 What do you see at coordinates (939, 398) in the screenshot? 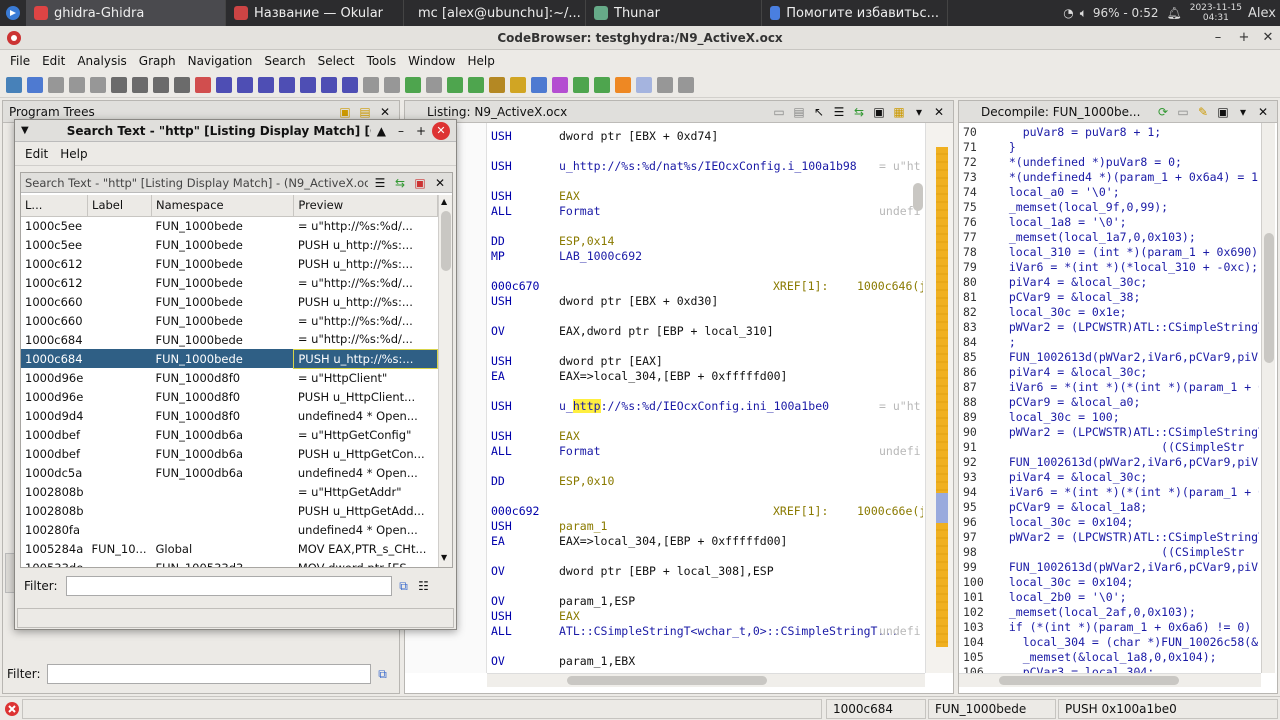
I see `listing-overview-bar` at bounding box center [939, 398].